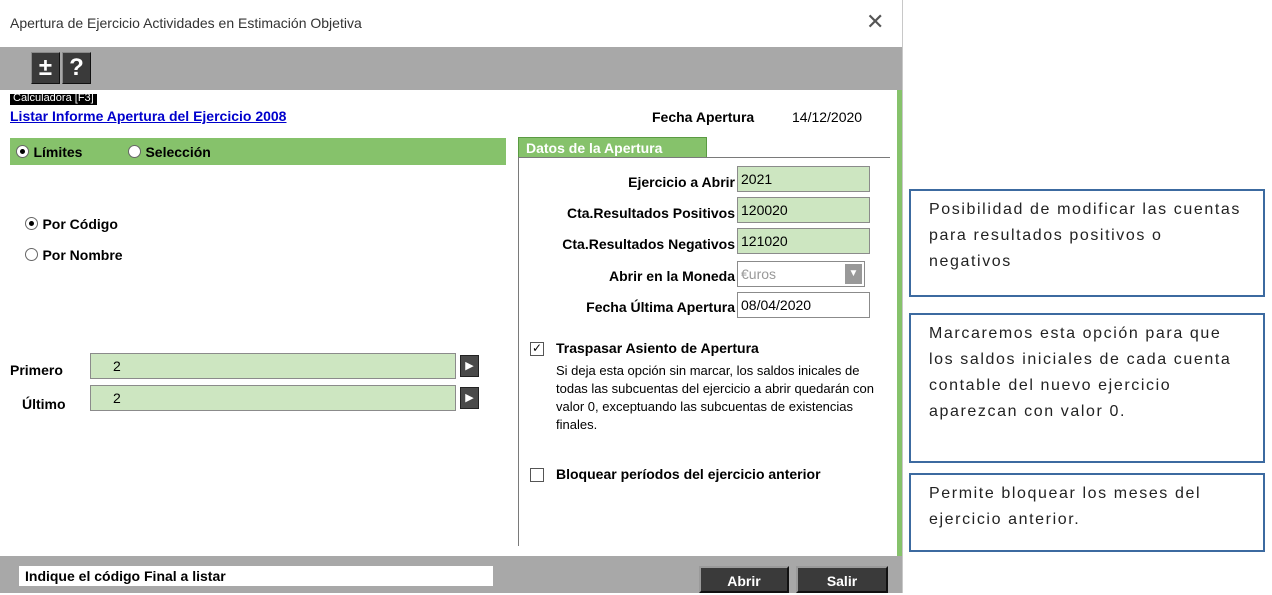  What do you see at coordinates (451, 68) in the screenshot?
I see `toolbar: ± ?` at bounding box center [451, 68].